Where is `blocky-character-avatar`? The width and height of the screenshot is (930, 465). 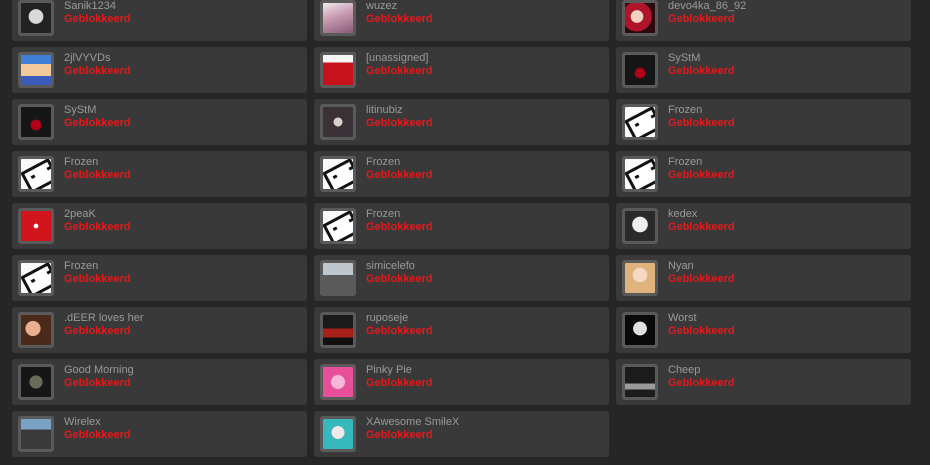 blocky-character-avatar is located at coordinates (36, 70).